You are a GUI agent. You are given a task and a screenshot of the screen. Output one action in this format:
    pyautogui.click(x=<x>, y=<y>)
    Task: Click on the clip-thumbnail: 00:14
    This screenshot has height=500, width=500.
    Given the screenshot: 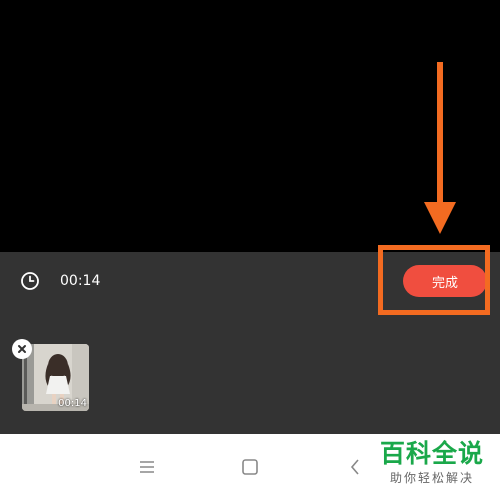 What is the action you would take?
    pyautogui.click(x=55, y=377)
    